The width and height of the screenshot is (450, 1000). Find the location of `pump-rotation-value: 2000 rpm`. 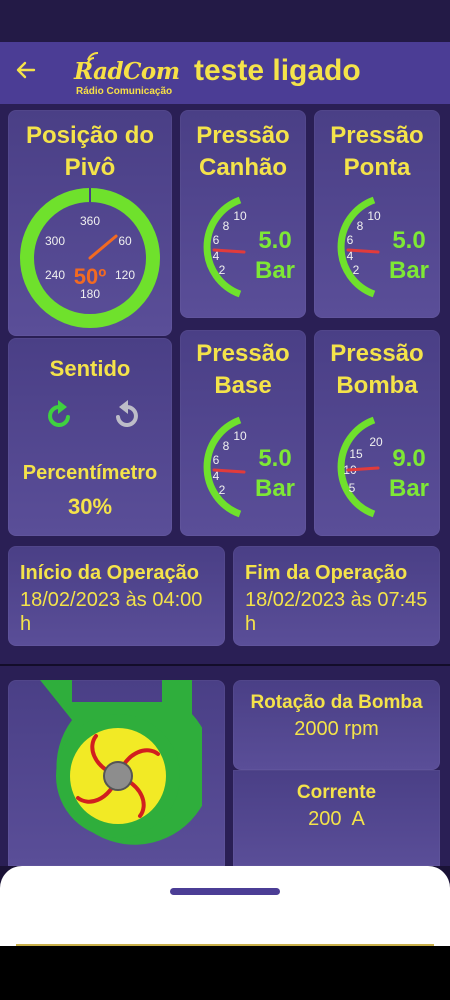

pump-rotation-value: 2000 rpm is located at coordinates (336, 729).